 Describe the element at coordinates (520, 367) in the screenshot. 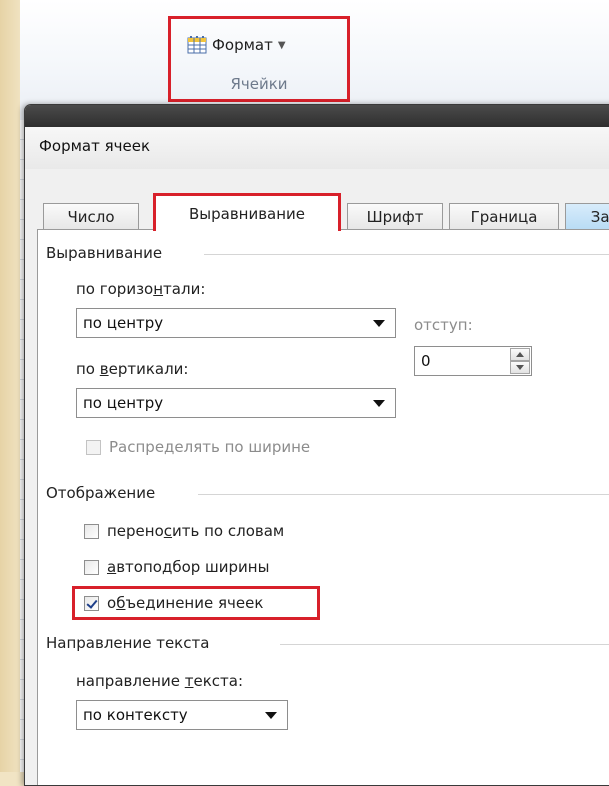

I see `spin-down-icon` at that location.